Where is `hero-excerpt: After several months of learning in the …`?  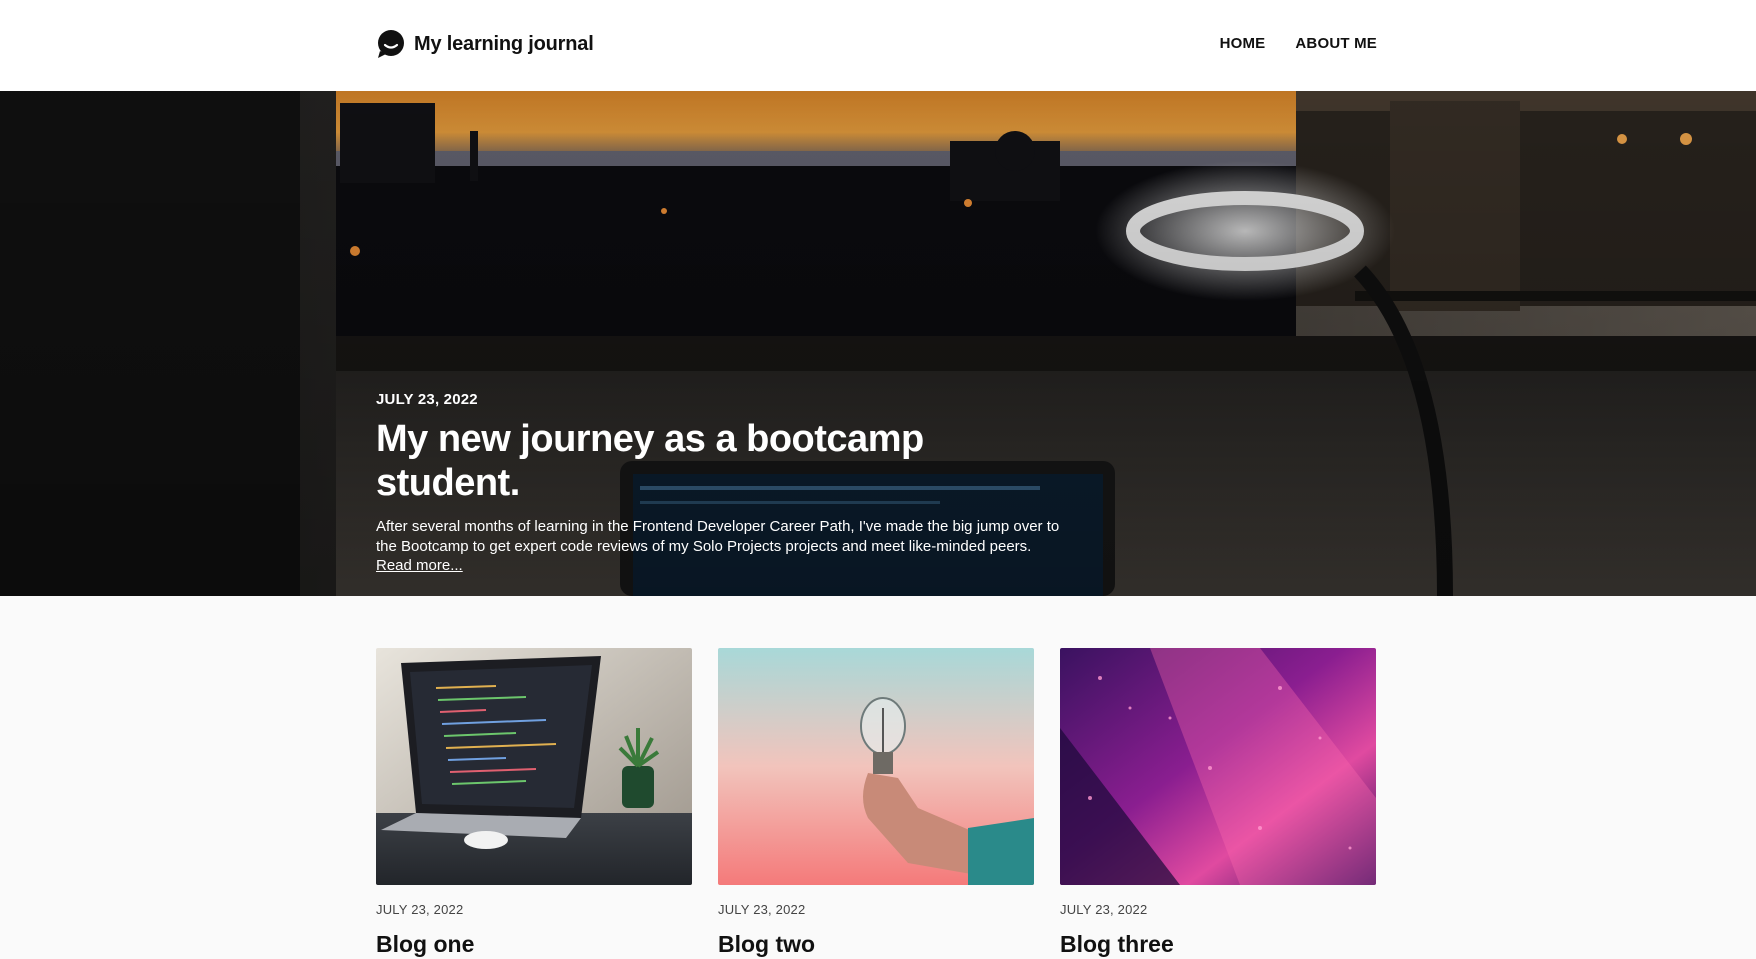
hero-excerpt: After several months of learning in the … is located at coordinates (718, 537).